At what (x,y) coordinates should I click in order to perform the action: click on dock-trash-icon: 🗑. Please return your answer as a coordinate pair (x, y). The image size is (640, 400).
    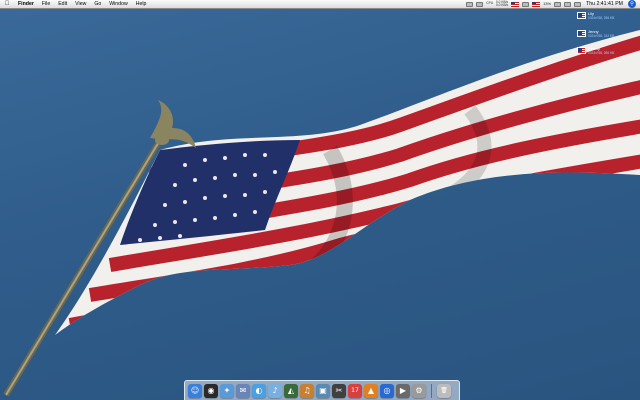
    Looking at the image, I should click on (444, 390).